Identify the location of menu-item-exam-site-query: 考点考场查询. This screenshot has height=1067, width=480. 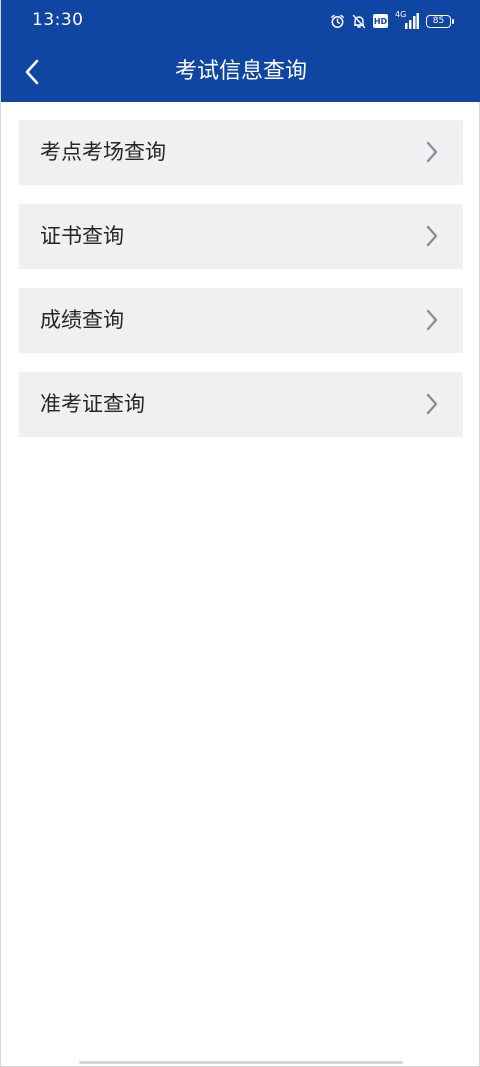
(241, 152).